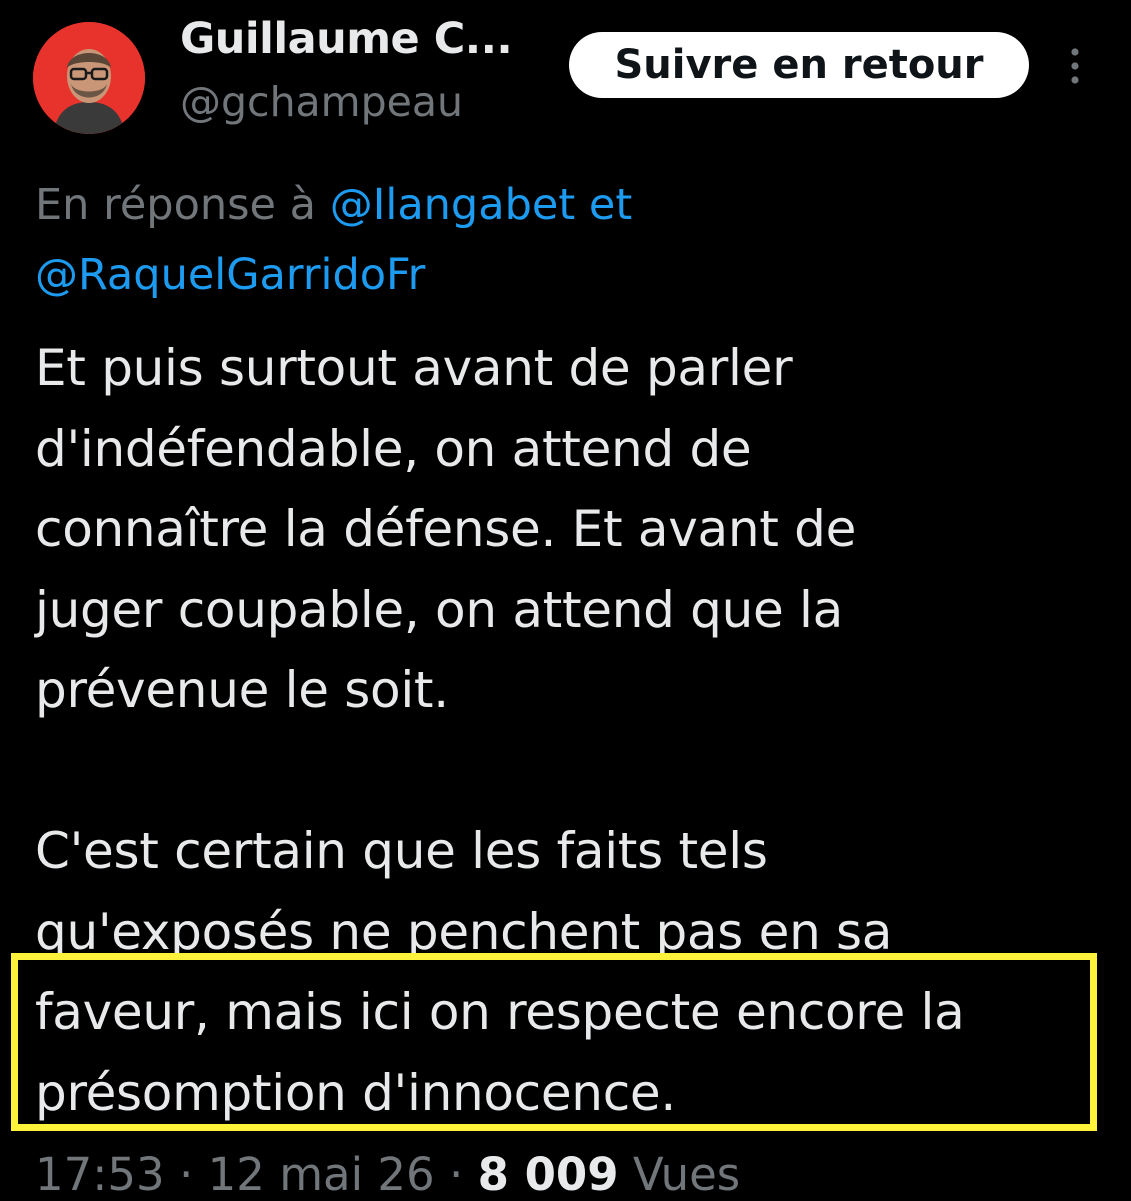 The width and height of the screenshot is (1131, 1201). Describe the element at coordinates (230, 275) in the screenshot. I see `mention-link-raquelgarridofr: @RaquelGarridoFr` at that location.